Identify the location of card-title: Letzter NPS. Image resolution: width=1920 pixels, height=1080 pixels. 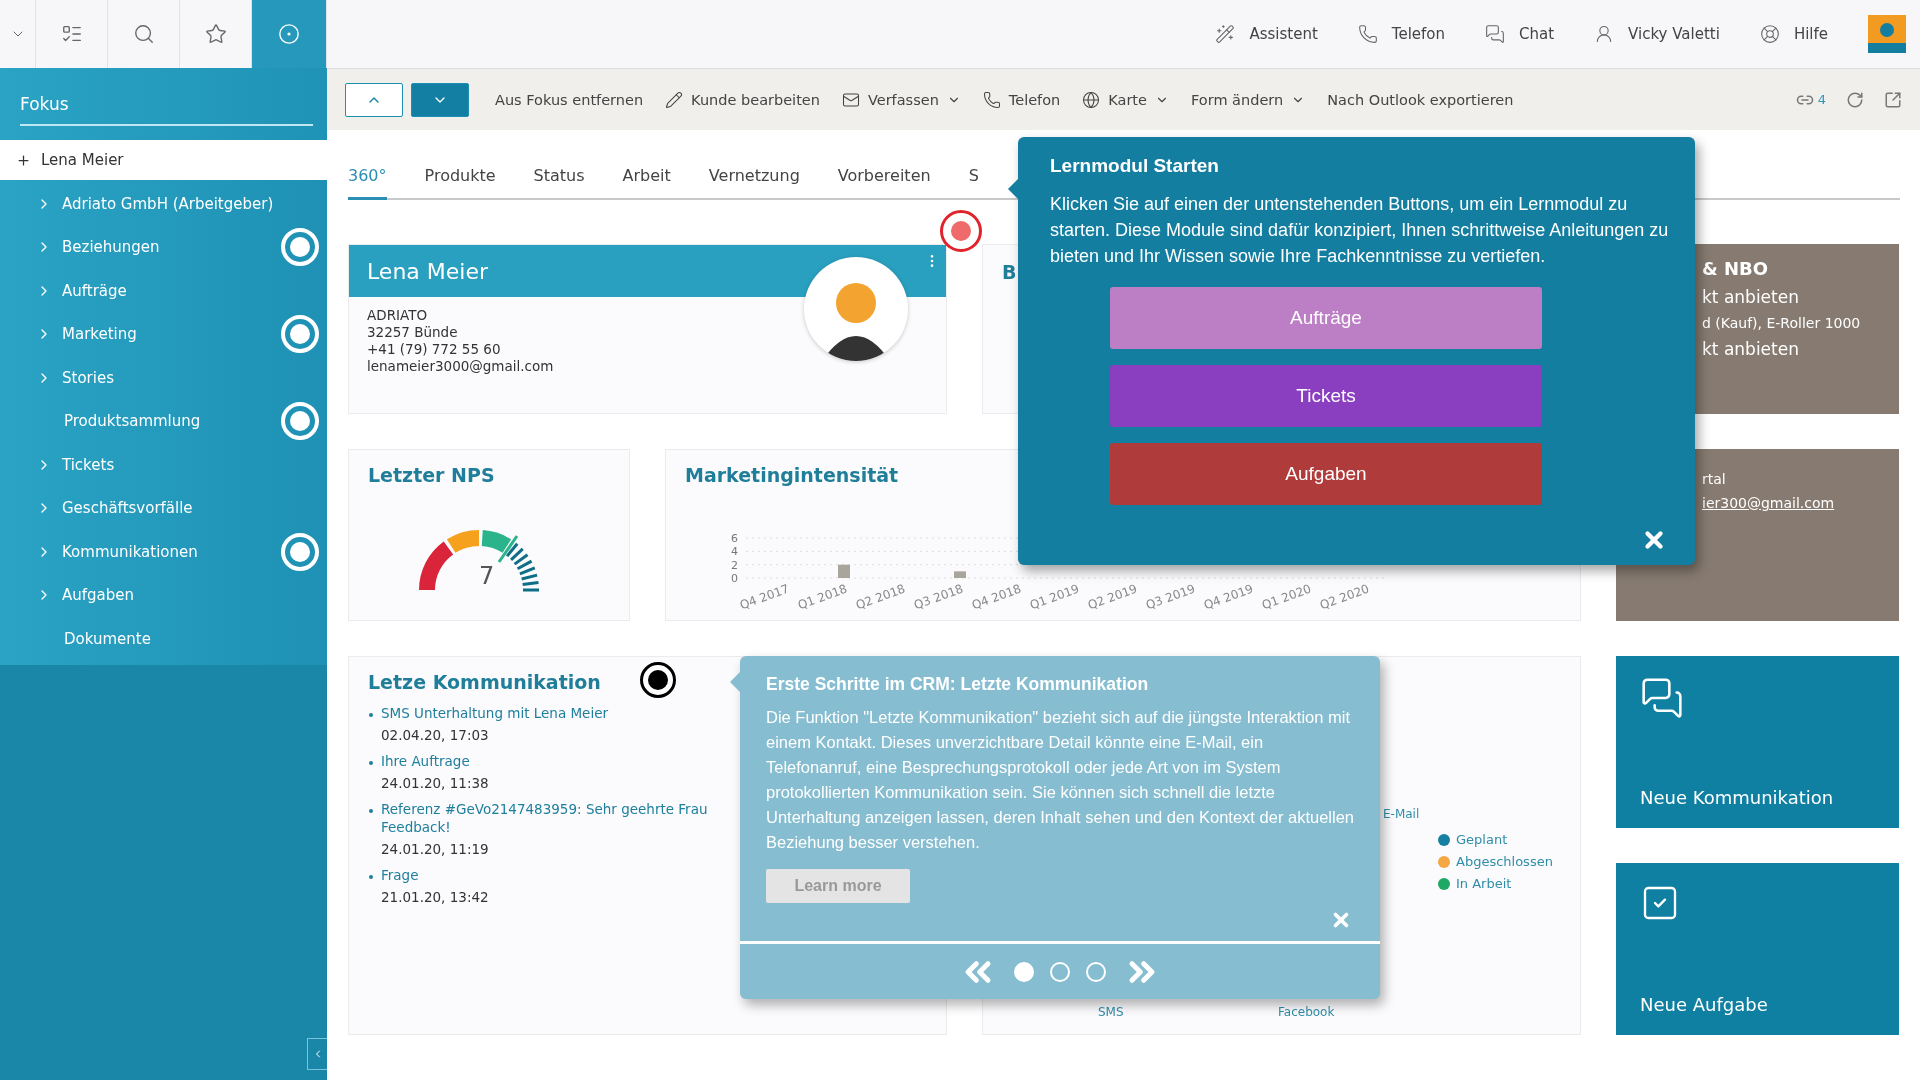
(431, 474).